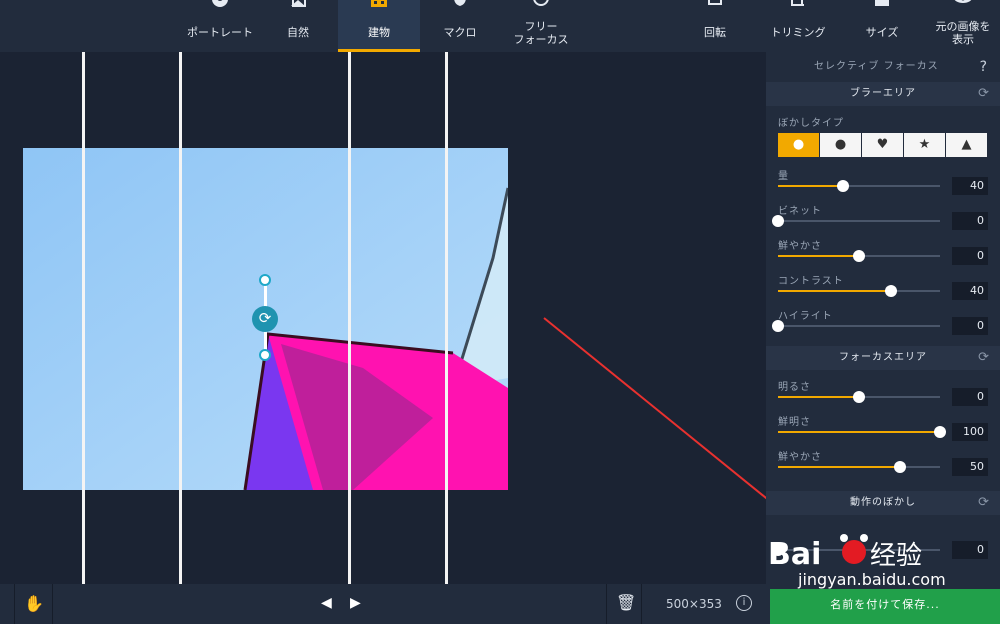 This screenshot has width=1000, height=624. I want to click on slider-label: 明るさ, so click(794, 387).